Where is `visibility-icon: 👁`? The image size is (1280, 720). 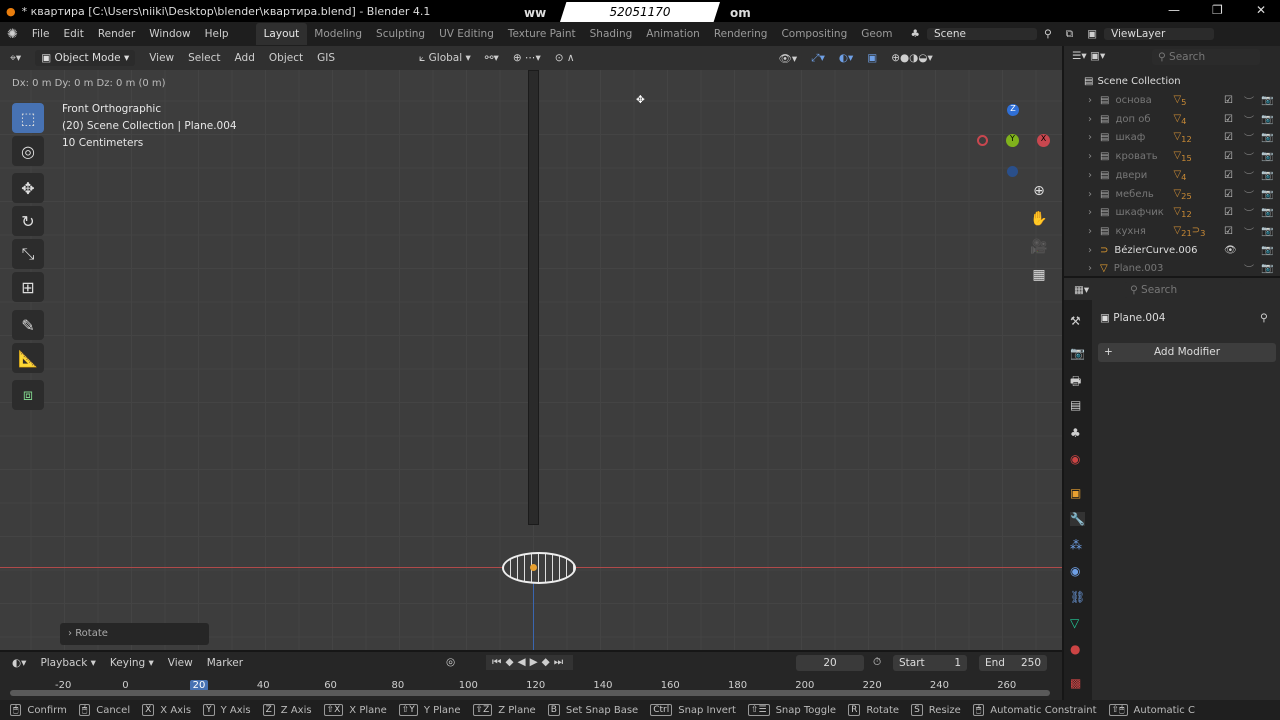 visibility-icon: 👁 is located at coordinates (1230, 250).